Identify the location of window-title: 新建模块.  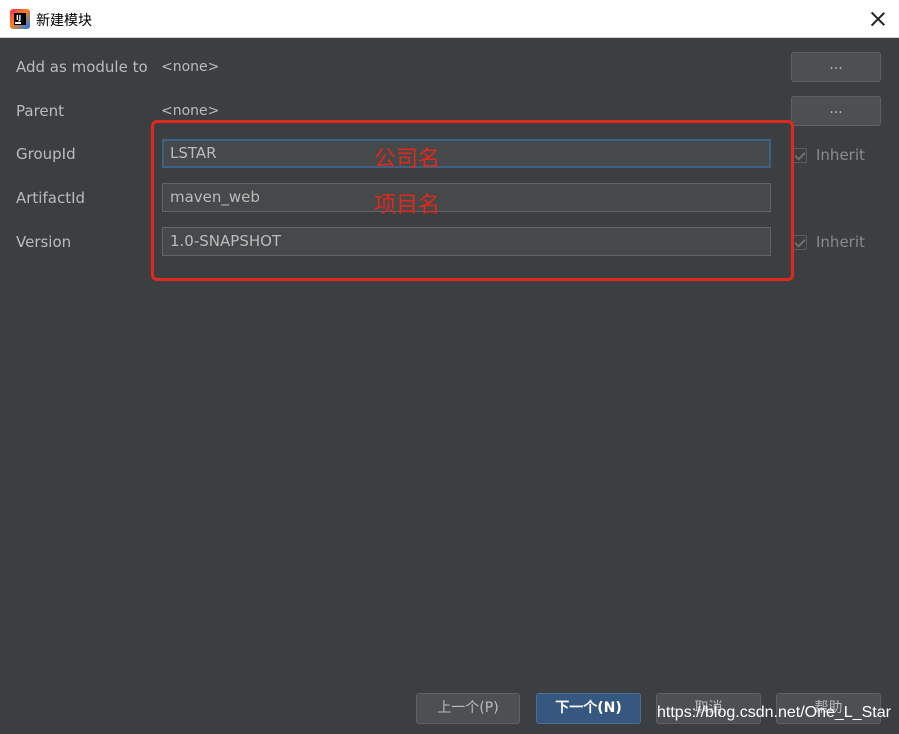
(64, 21).